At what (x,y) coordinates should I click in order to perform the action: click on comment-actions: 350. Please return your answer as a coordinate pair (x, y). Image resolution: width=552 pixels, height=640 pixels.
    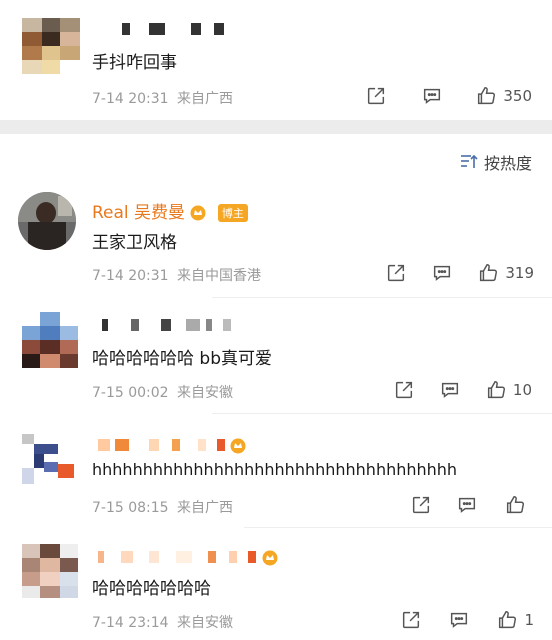
    Looking at the image, I should click on (448, 96).